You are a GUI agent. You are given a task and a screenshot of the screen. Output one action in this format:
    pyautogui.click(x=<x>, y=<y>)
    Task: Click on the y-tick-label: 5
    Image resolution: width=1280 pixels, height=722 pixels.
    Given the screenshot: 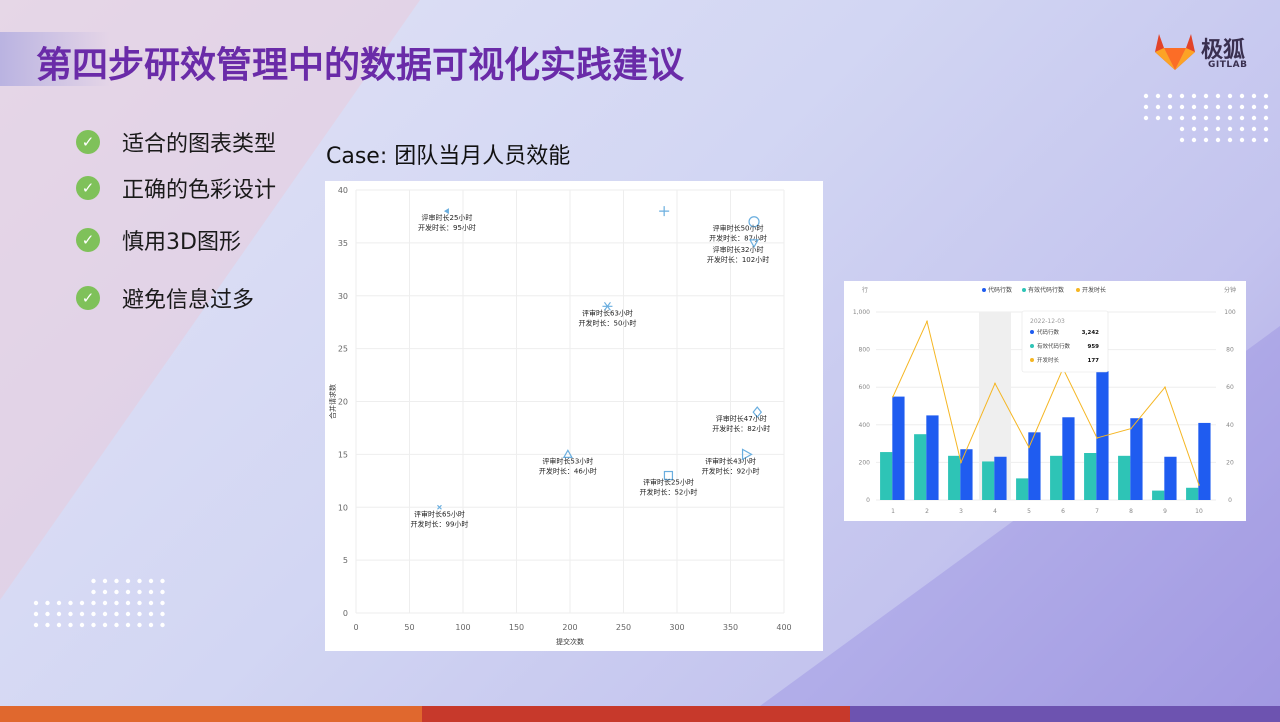 What is the action you would take?
    pyautogui.click(x=345, y=560)
    